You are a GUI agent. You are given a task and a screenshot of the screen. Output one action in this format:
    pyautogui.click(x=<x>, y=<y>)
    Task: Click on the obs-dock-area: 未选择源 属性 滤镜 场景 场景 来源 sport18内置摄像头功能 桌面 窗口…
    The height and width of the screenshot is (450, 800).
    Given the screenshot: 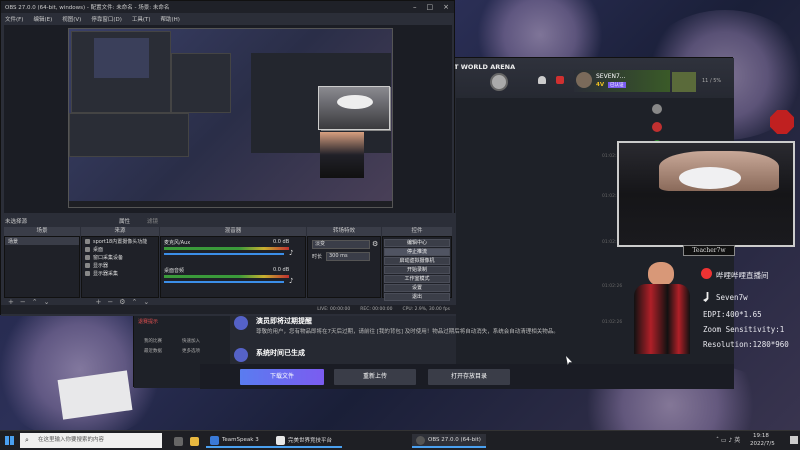 What is the action you would take?
    pyautogui.click(x=228, y=264)
    